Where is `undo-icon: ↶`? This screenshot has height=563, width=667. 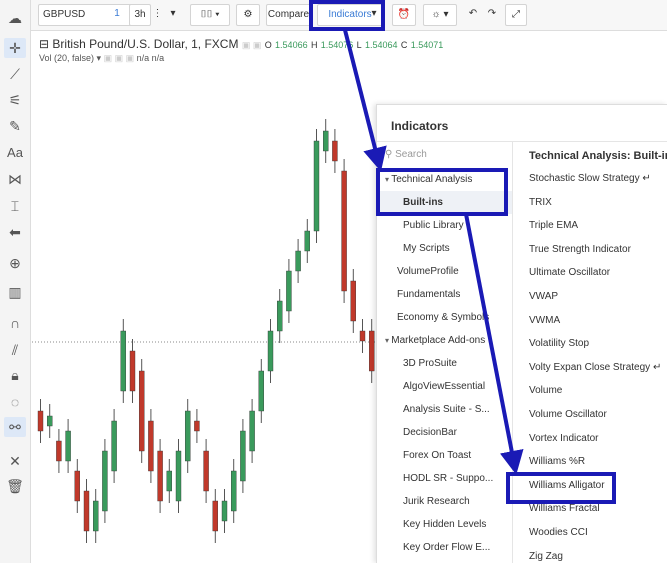 undo-icon: ↶ is located at coordinates (473, 15).